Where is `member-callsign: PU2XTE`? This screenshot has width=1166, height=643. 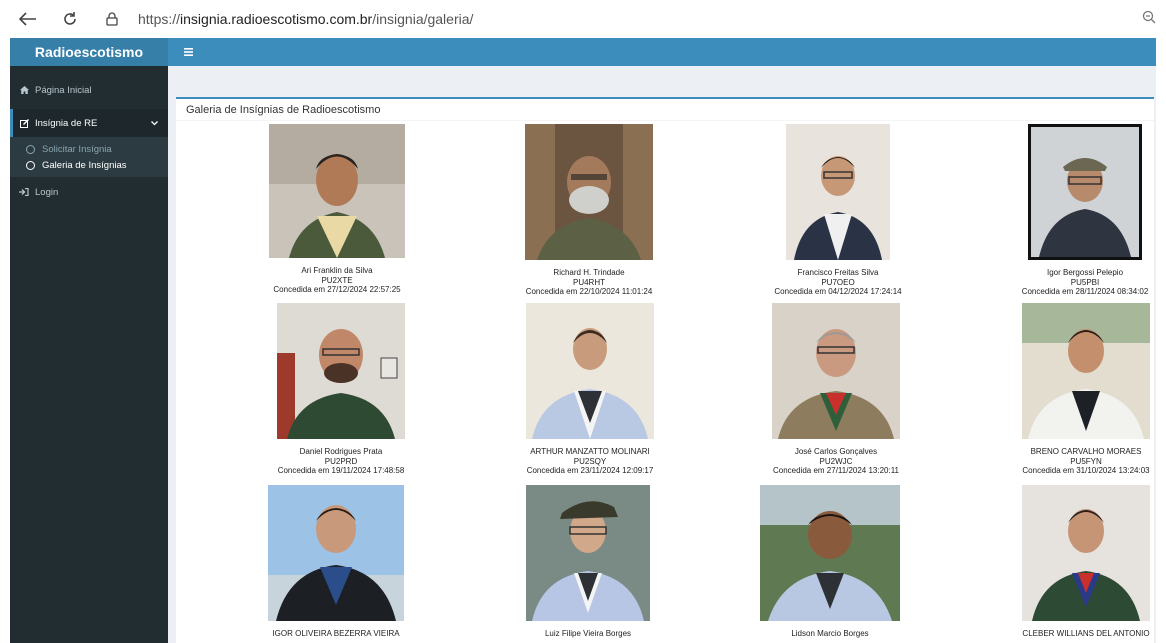 member-callsign: PU2XTE is located at coordinates (337, 280).